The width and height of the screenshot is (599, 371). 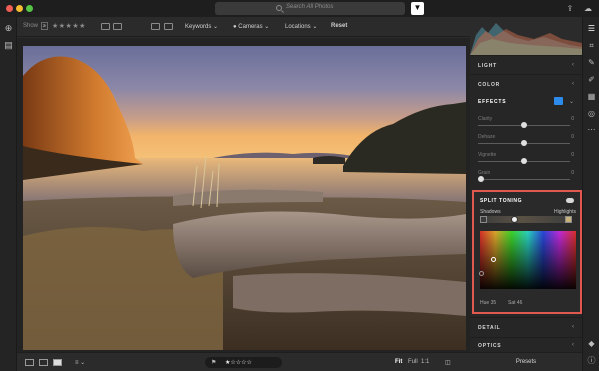 What do you see at coordinates (29, 8) in the screenshot?
I see `maximize-window-button` at bounding box center [29, 8].